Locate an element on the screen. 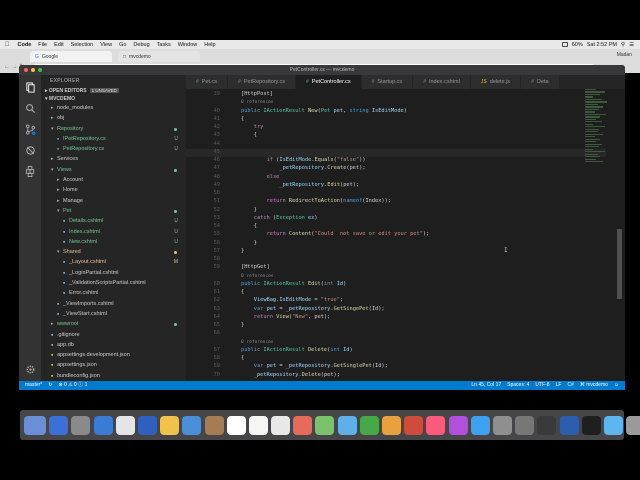  code-line: 70 _petRepository.Delete(pet); is located at coordinates (396, 376).